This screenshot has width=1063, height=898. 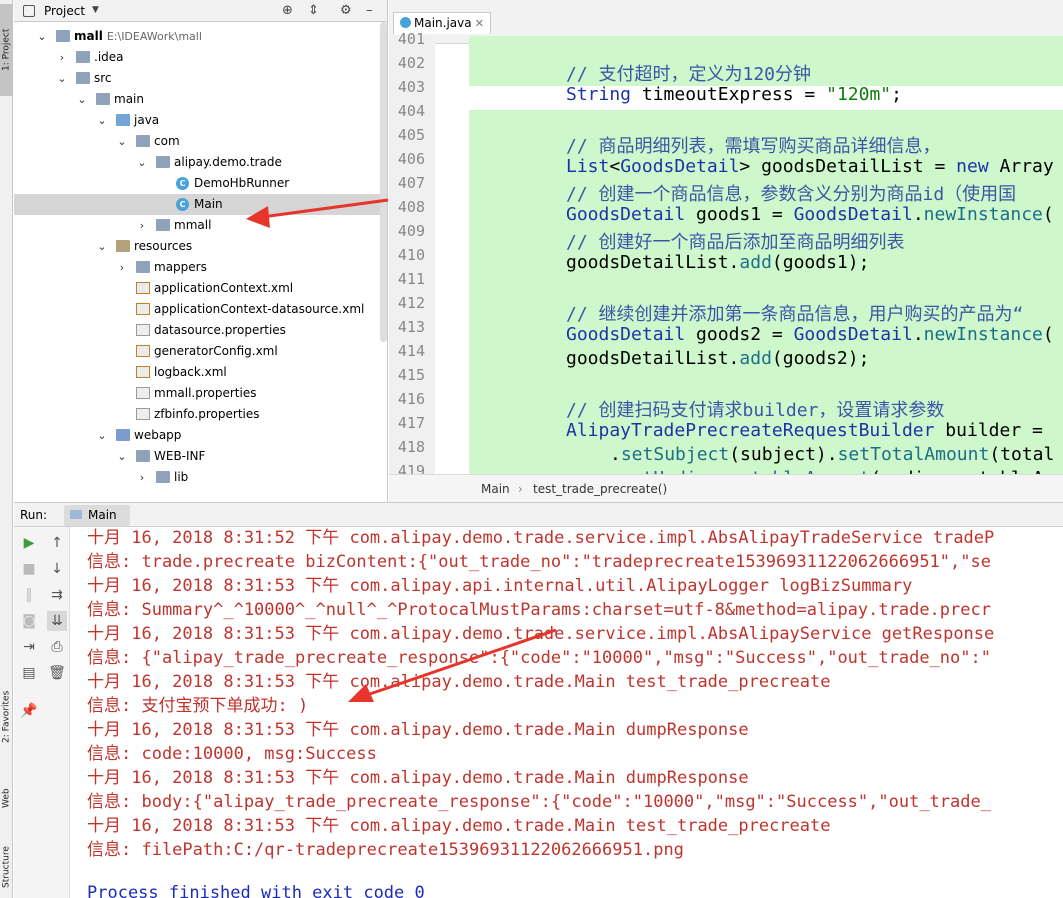 I want to click on code-token: new, so click(x=972, y=166).